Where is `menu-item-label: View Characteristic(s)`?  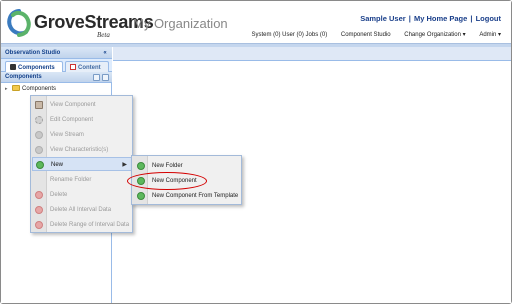 menu-item-label: View Characteristic(s) is located at coordinates (79, 150).